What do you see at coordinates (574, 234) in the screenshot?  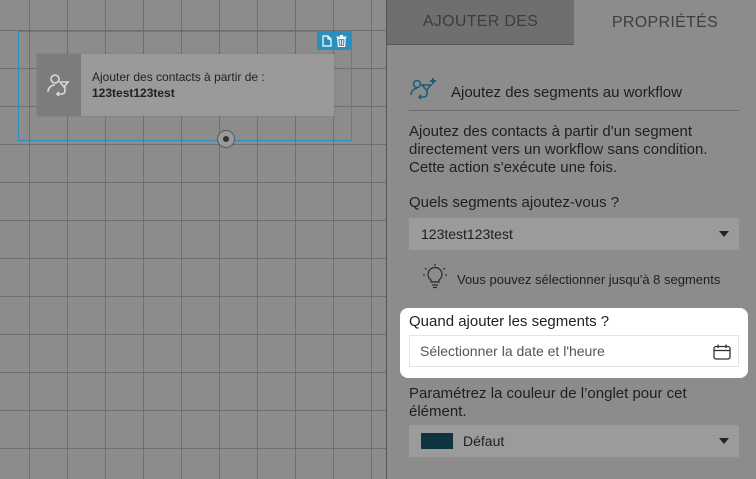 I see `segments-select: 123test123test` at bounding box center [574, 234].